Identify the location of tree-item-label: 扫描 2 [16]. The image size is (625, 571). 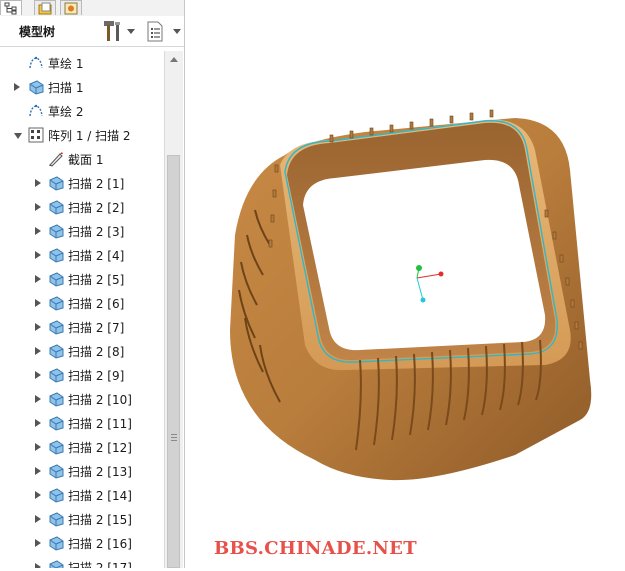
(100, 544).